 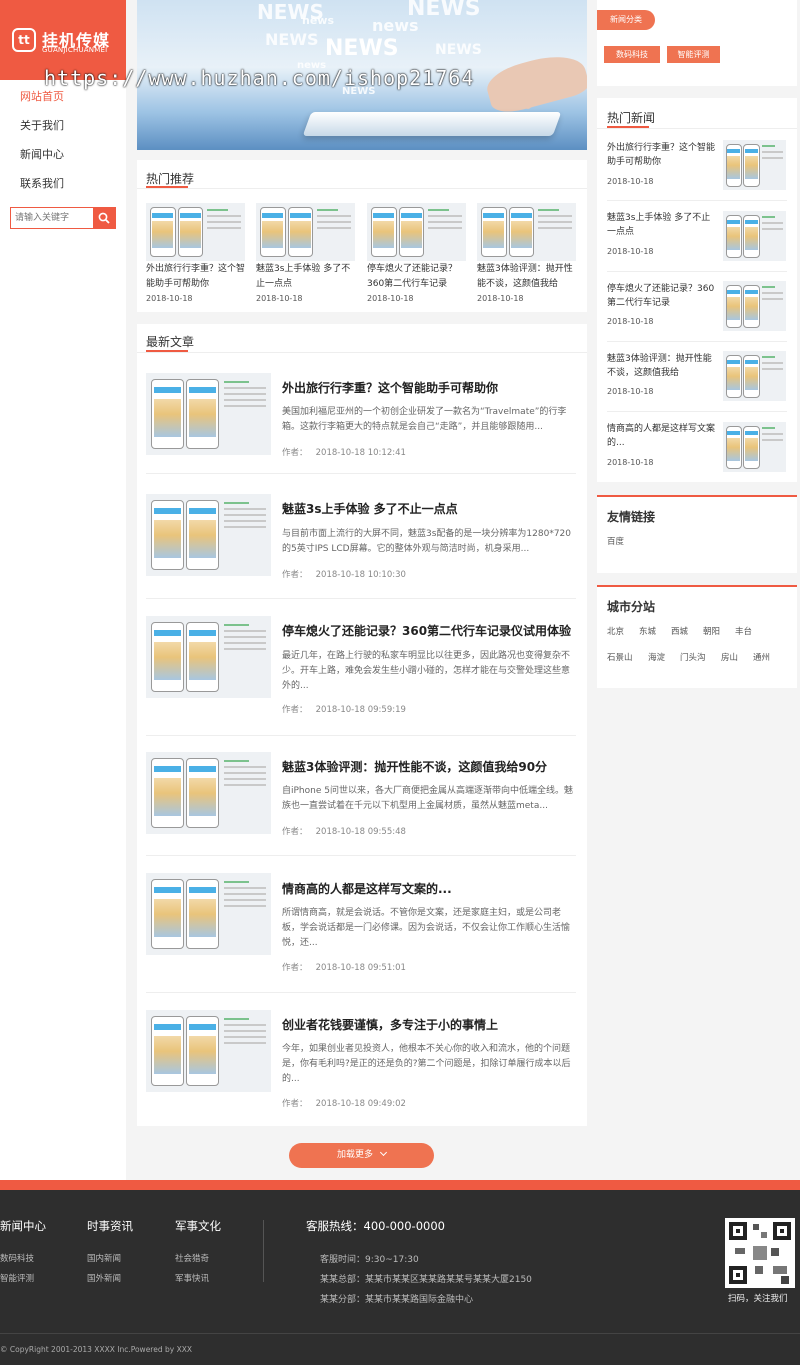 I want to click on footer-column-title: 新闻中心, so click(x=23, y=1226).